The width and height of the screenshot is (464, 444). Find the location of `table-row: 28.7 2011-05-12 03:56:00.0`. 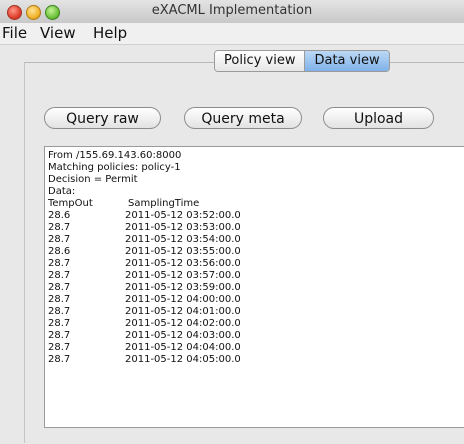

table-row: 28.7 2011-05-12 03:56:00.0 is located at coordinates (254, 264).